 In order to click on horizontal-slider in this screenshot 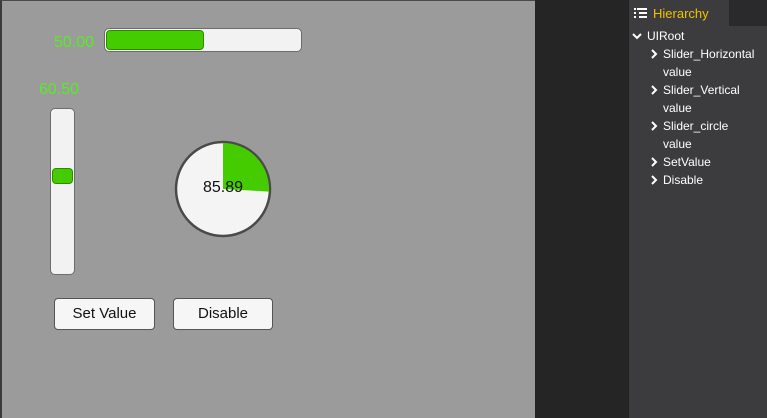, I will do `click(203, 40)`.